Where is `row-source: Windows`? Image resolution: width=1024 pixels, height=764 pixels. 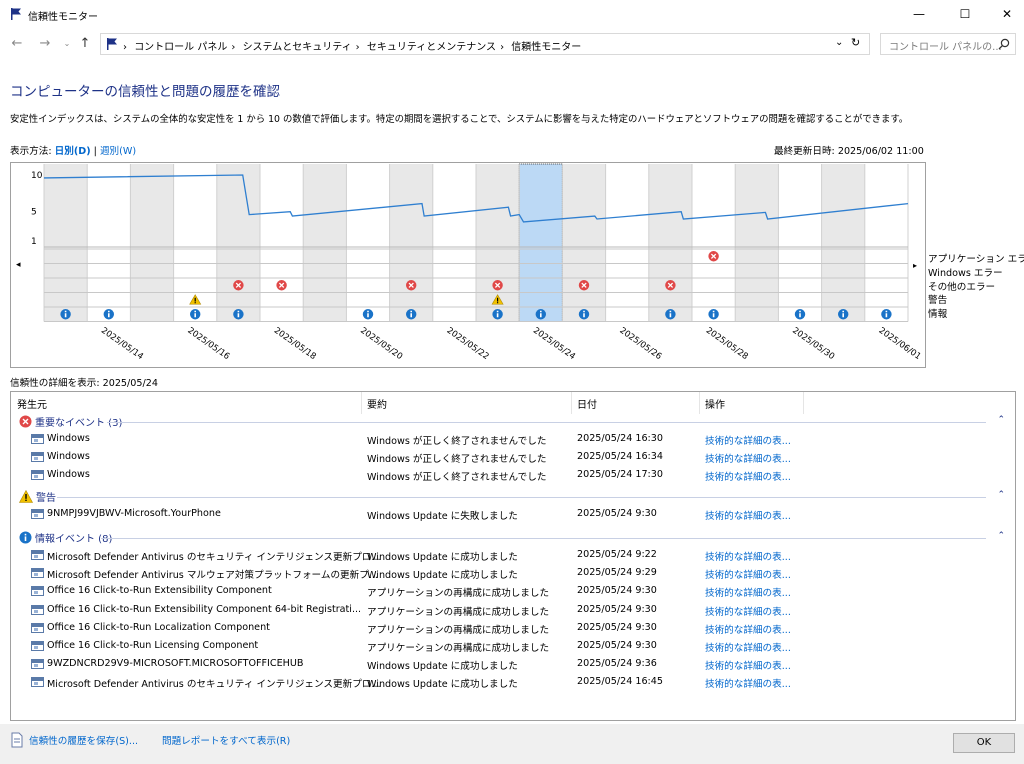 row-source: Windows is located at coordinates (68, 457).